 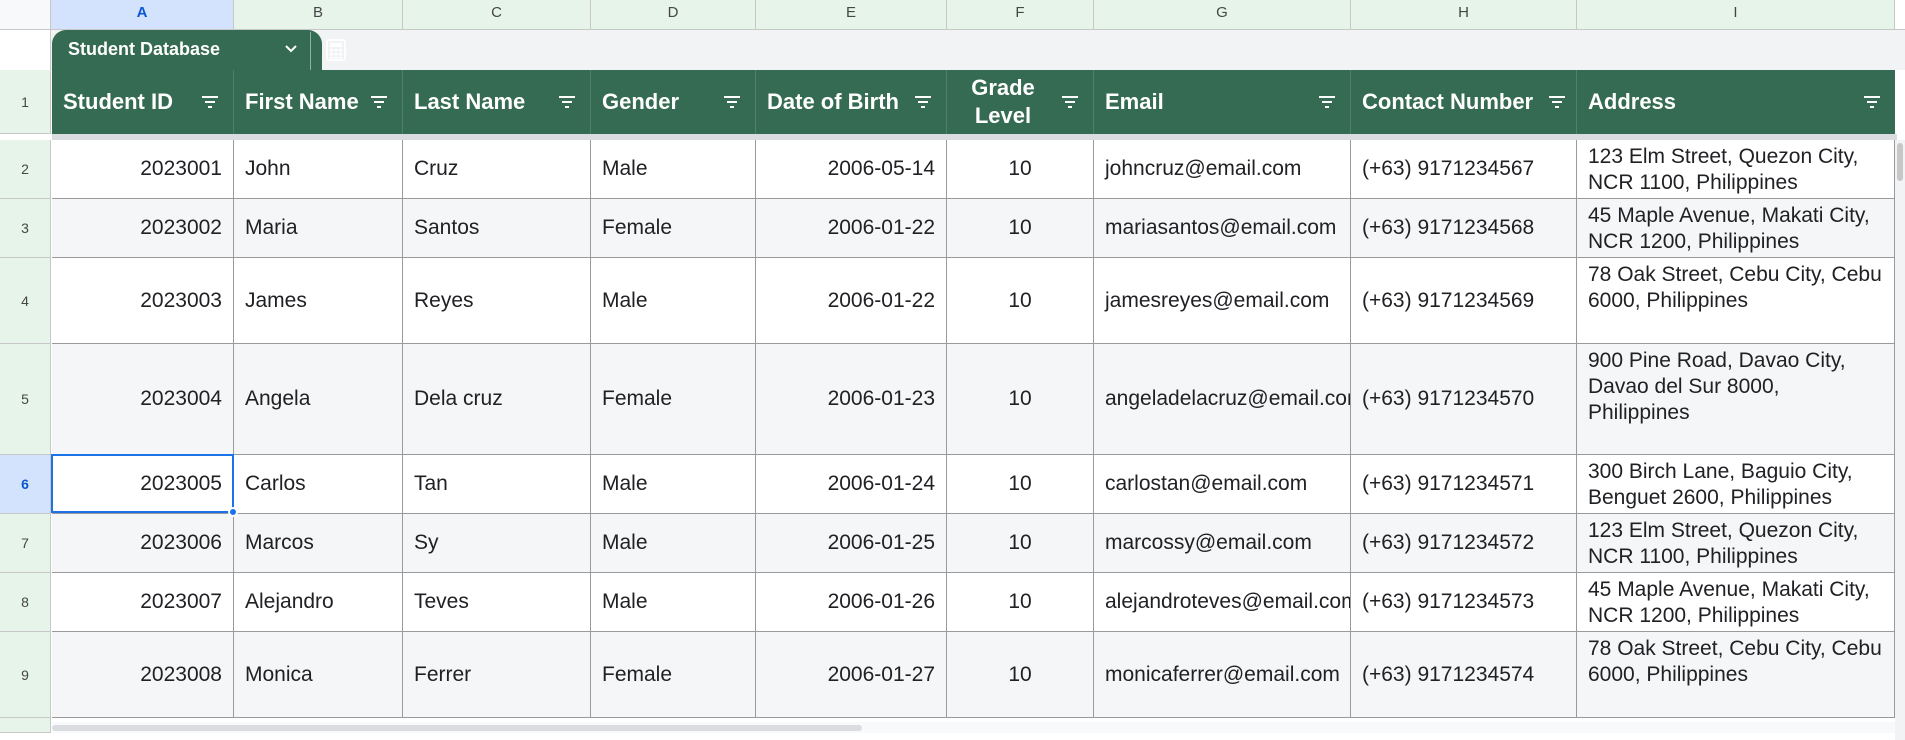 What do you see at coordinates (143, 543) in the screenshot?
I see `cell-student-id: 2023006` at bounding box center [143, 543].